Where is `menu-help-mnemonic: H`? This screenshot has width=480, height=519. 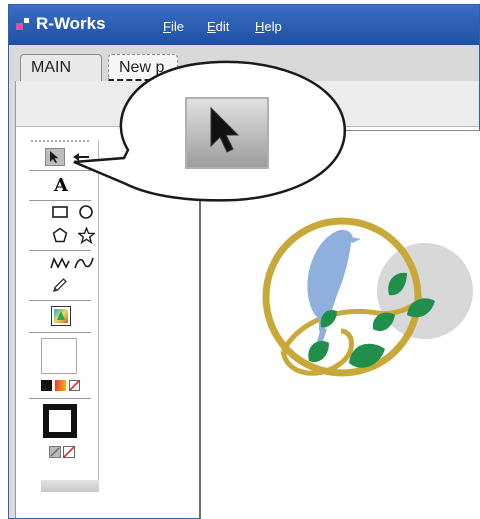
menu-help-mnemonic: H is located at coordinates (260, 26).